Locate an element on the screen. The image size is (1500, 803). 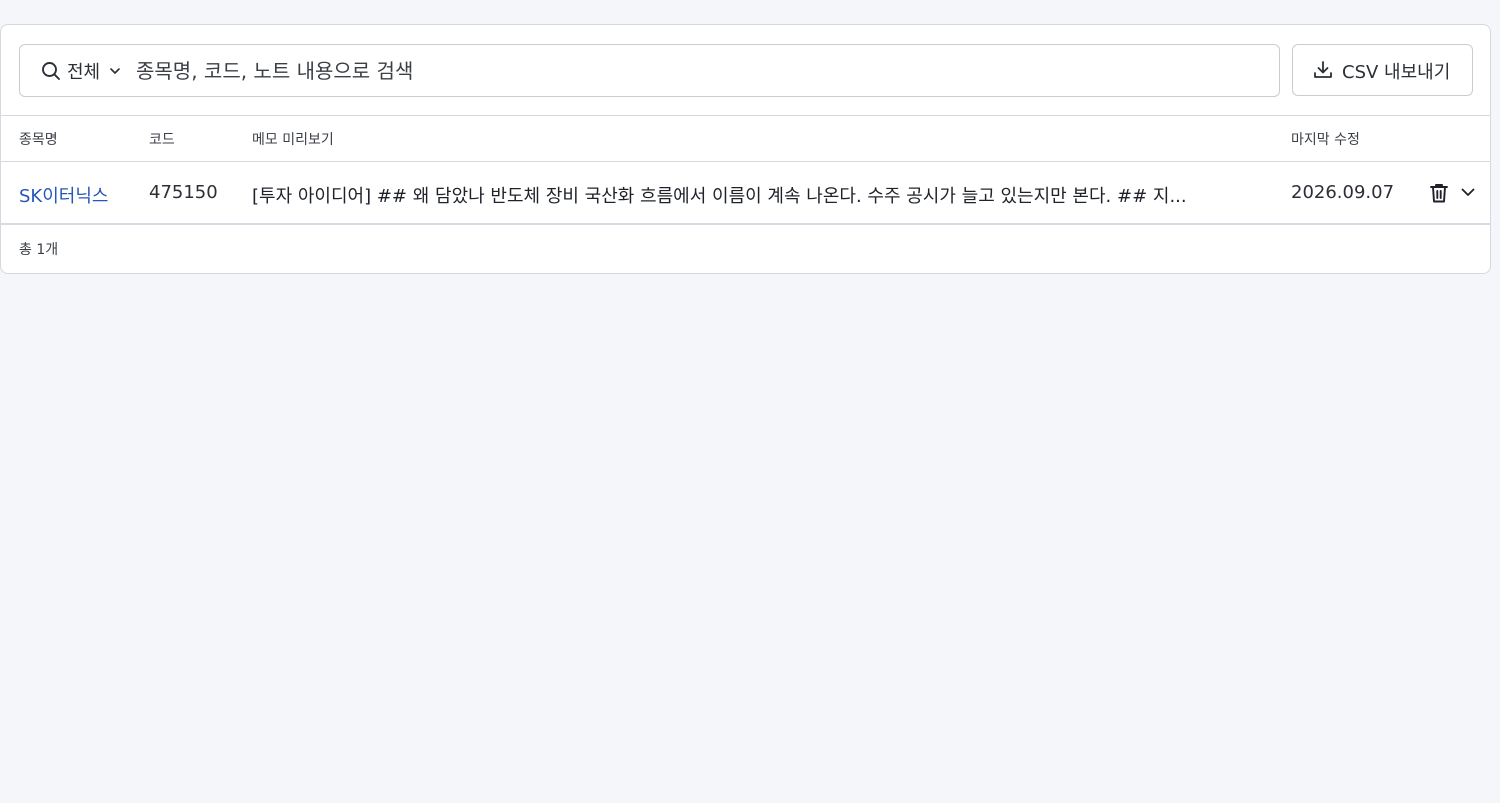
scope-dropdown: 전체 is located at coordinates (94, 71).